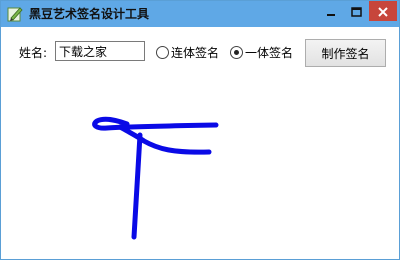  I want to click on close-icon, so click(383, 11).